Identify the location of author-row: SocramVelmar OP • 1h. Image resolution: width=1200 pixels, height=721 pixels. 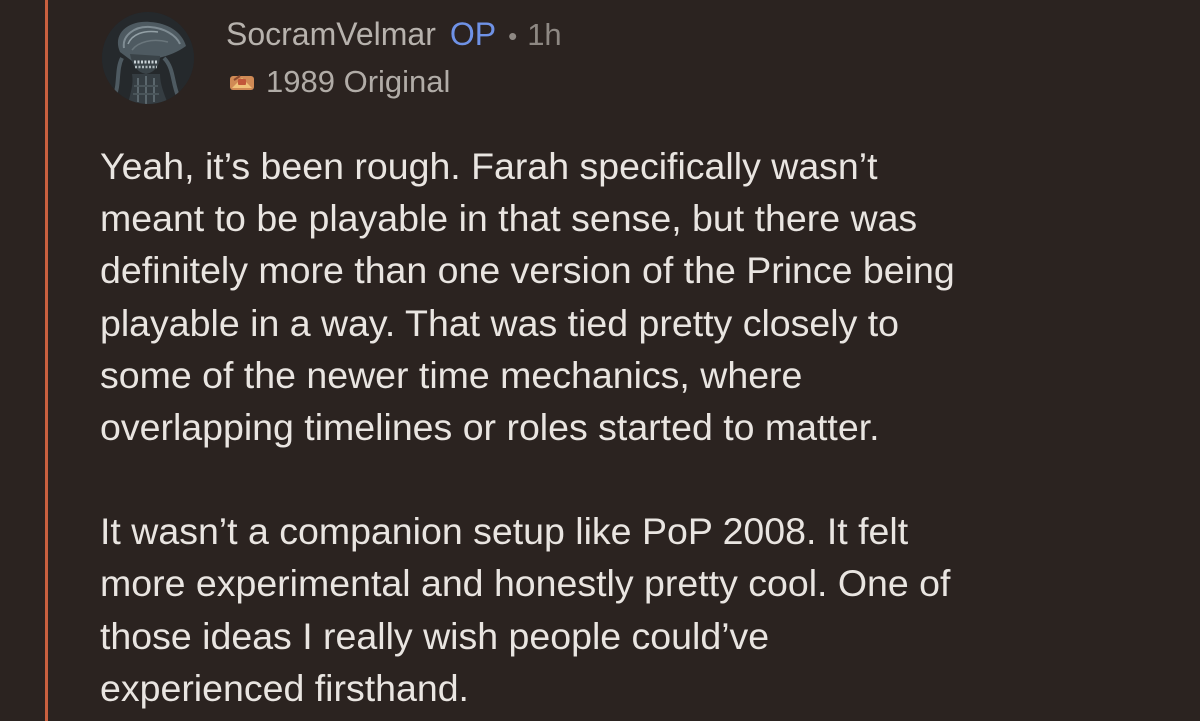
(703, 36).